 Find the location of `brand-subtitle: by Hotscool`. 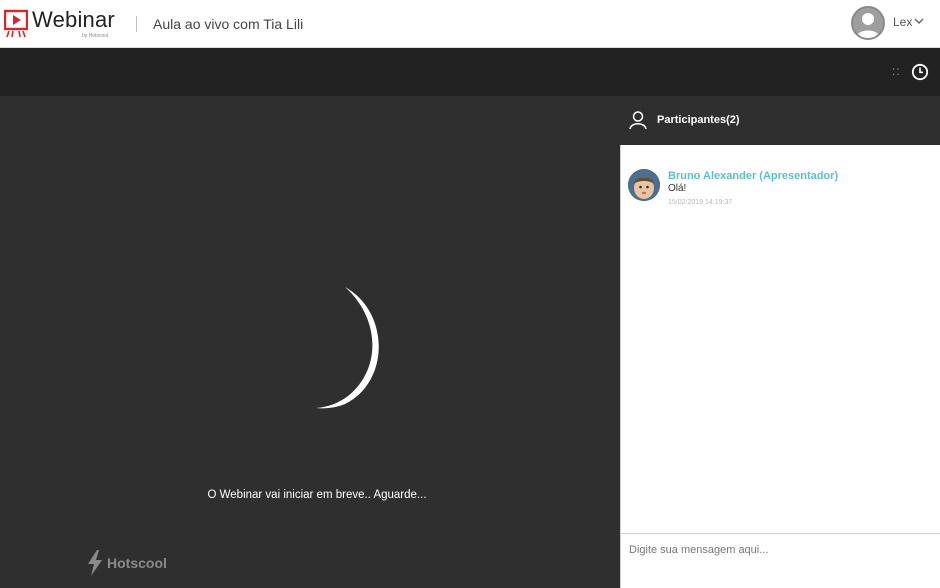

brand-subtitle: by Hotscool is located at coordinates (95, 36).